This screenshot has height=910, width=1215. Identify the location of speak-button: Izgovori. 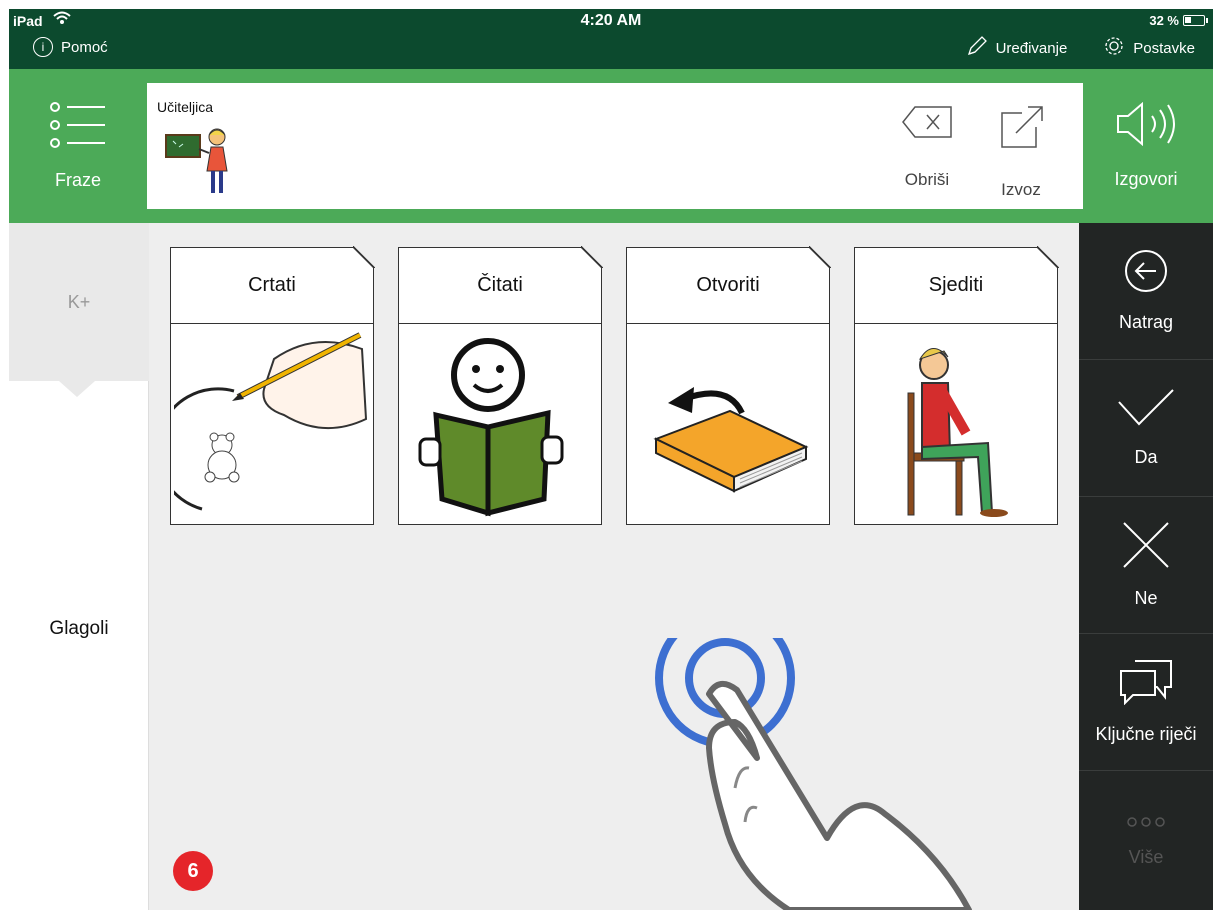
(1146, 146).